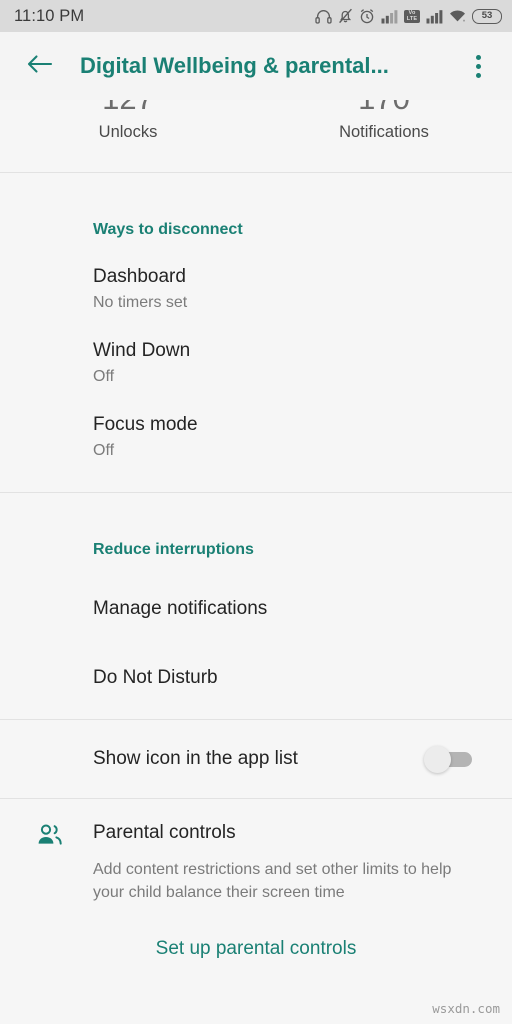  I want to click on section-header-reduce-interruptions: Reduce interruptions, so click(173, 549).